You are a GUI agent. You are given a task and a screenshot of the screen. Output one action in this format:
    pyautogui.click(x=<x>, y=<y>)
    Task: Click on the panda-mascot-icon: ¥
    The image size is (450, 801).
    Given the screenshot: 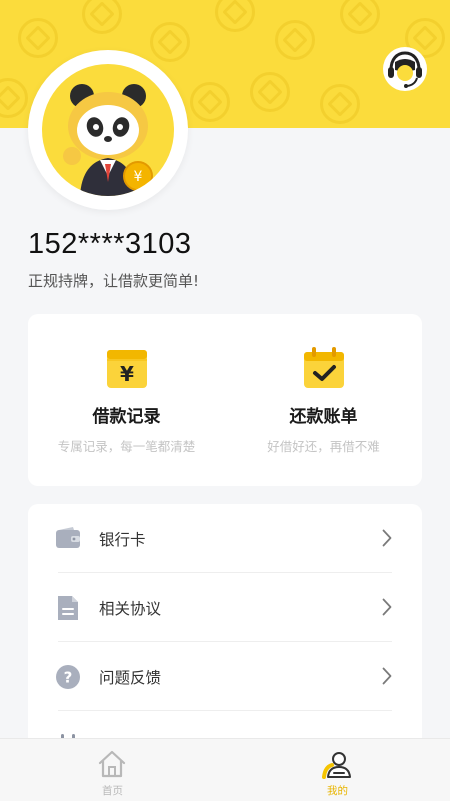 What is the action you would take?
    pyautogui.click(x=108, y=130)
    